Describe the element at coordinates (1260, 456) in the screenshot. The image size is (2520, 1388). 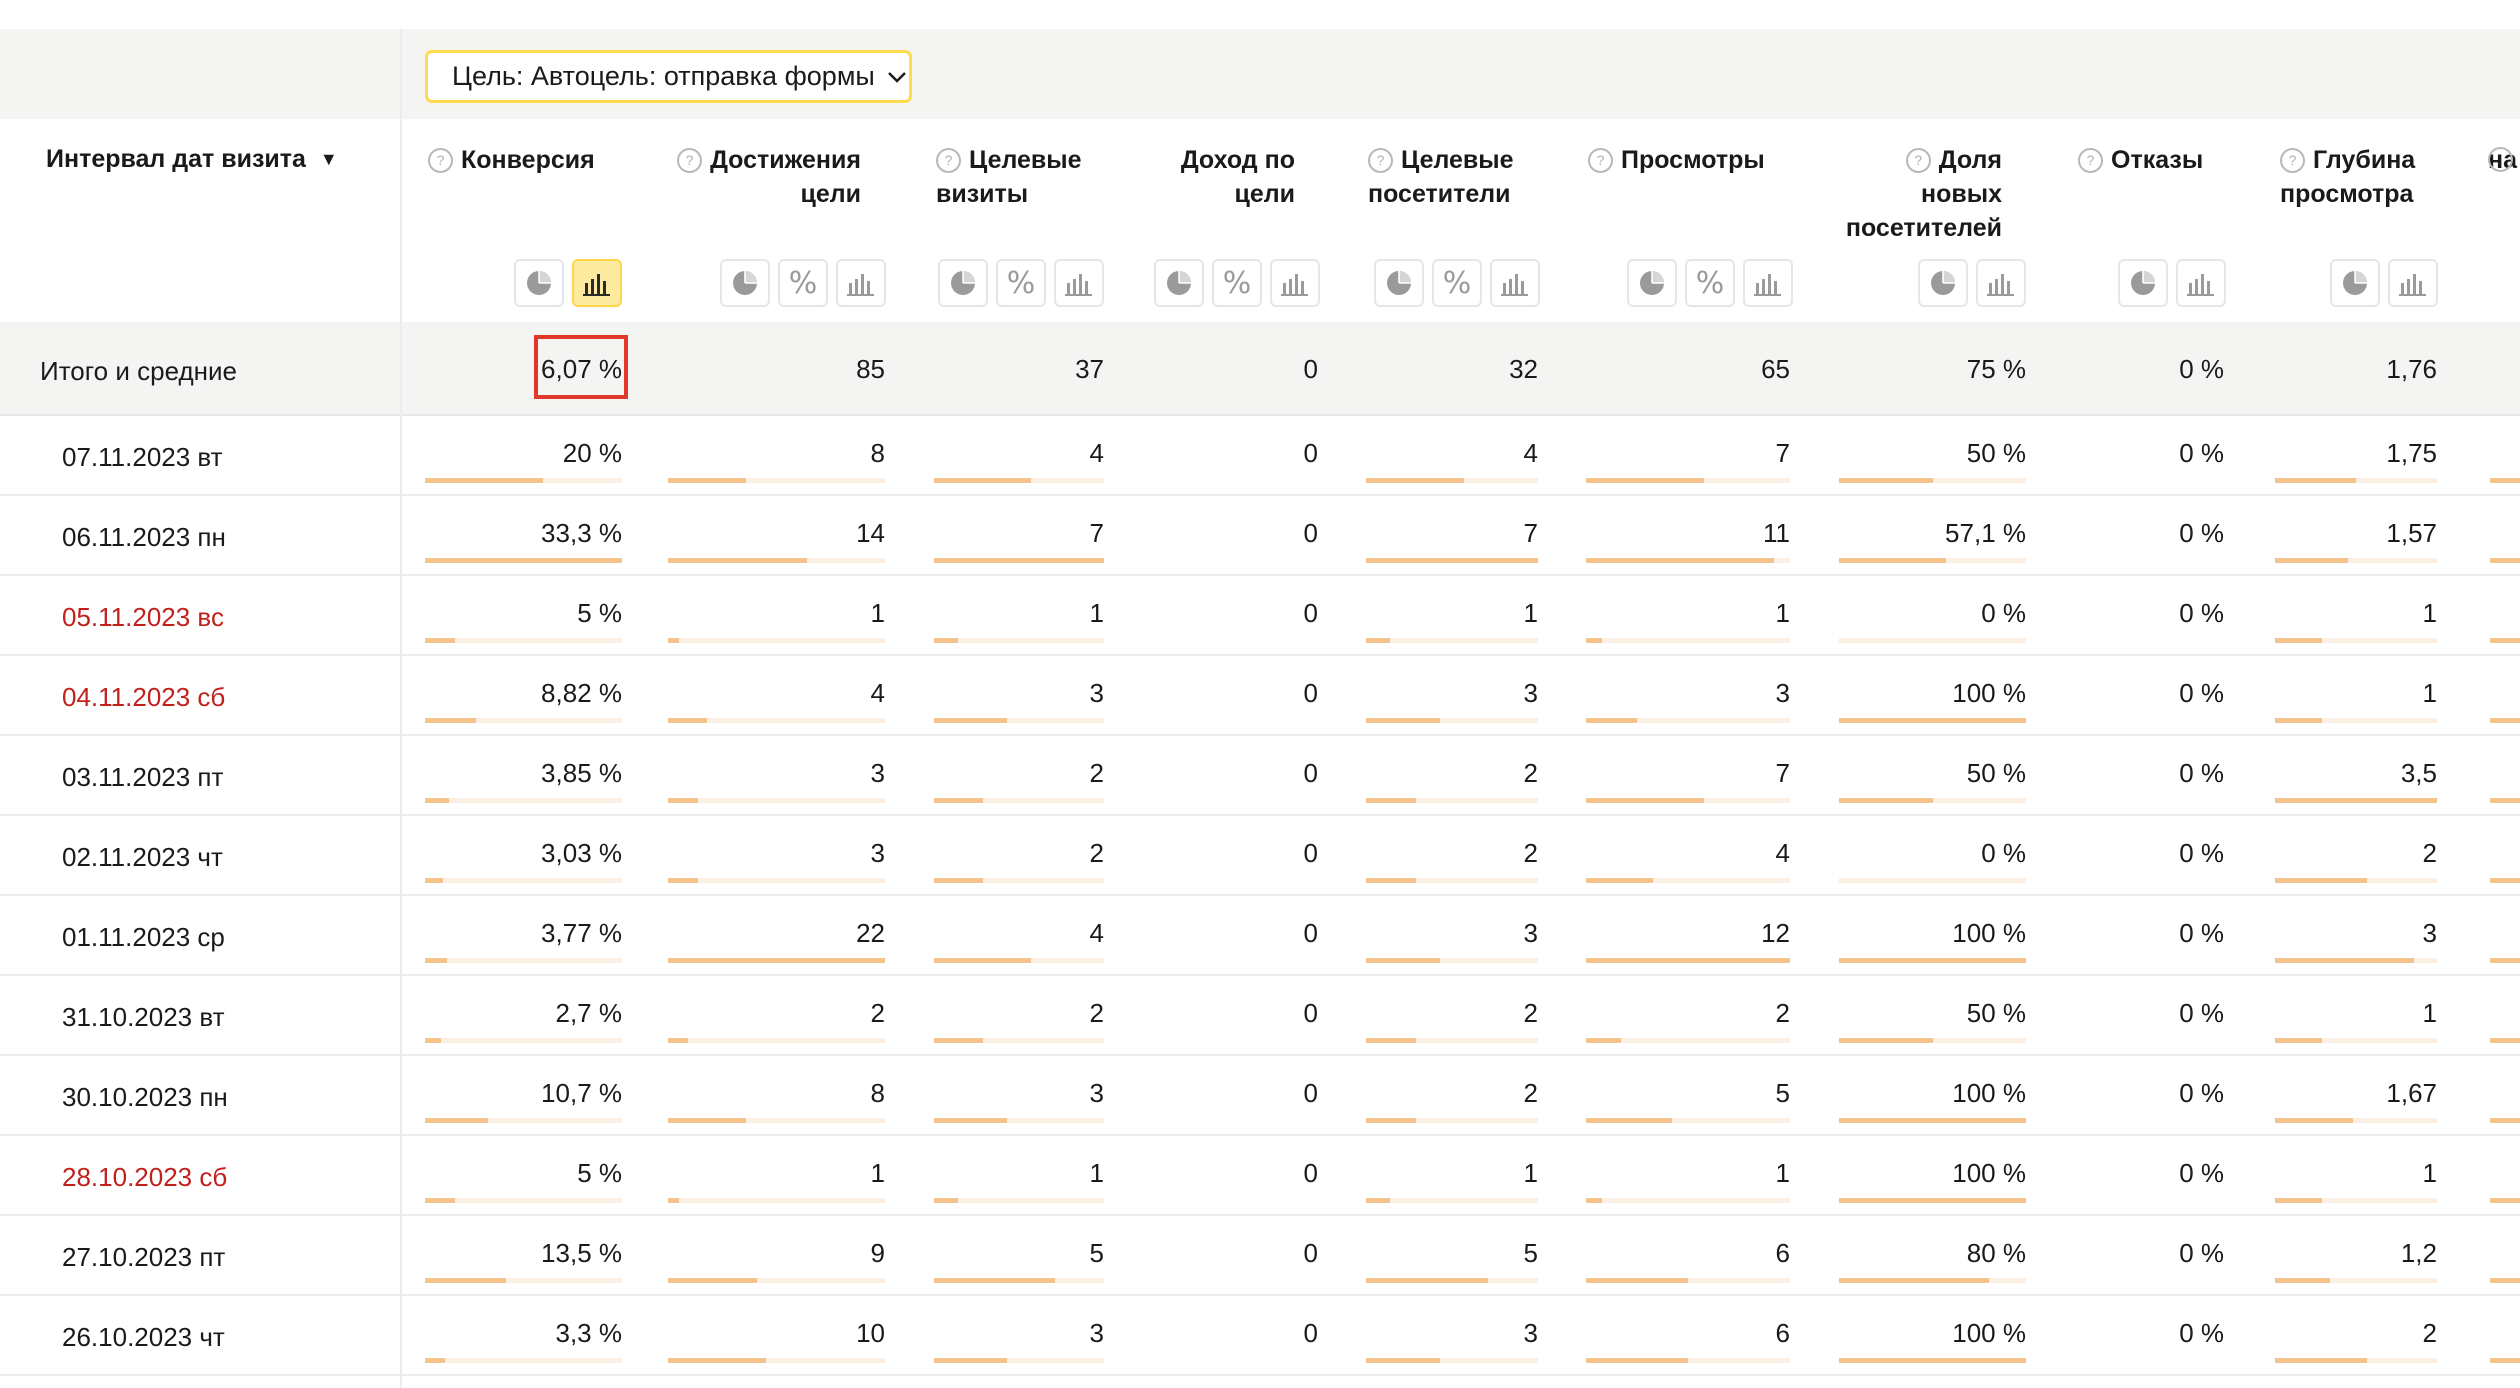
I see `table-row: 07.11.2023 вт 20 % 8 4 0 4 7 50 % 0 % 1,75` at that location.